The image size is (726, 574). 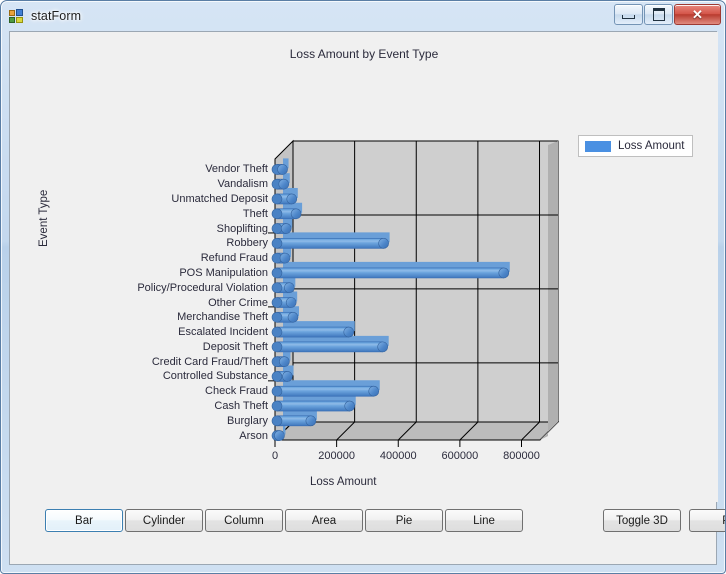 I want to click on chart-type-toolbar: BarCylinderColumnAreaPieLine Toggle 3D Pr, so click(x=367, y=532).